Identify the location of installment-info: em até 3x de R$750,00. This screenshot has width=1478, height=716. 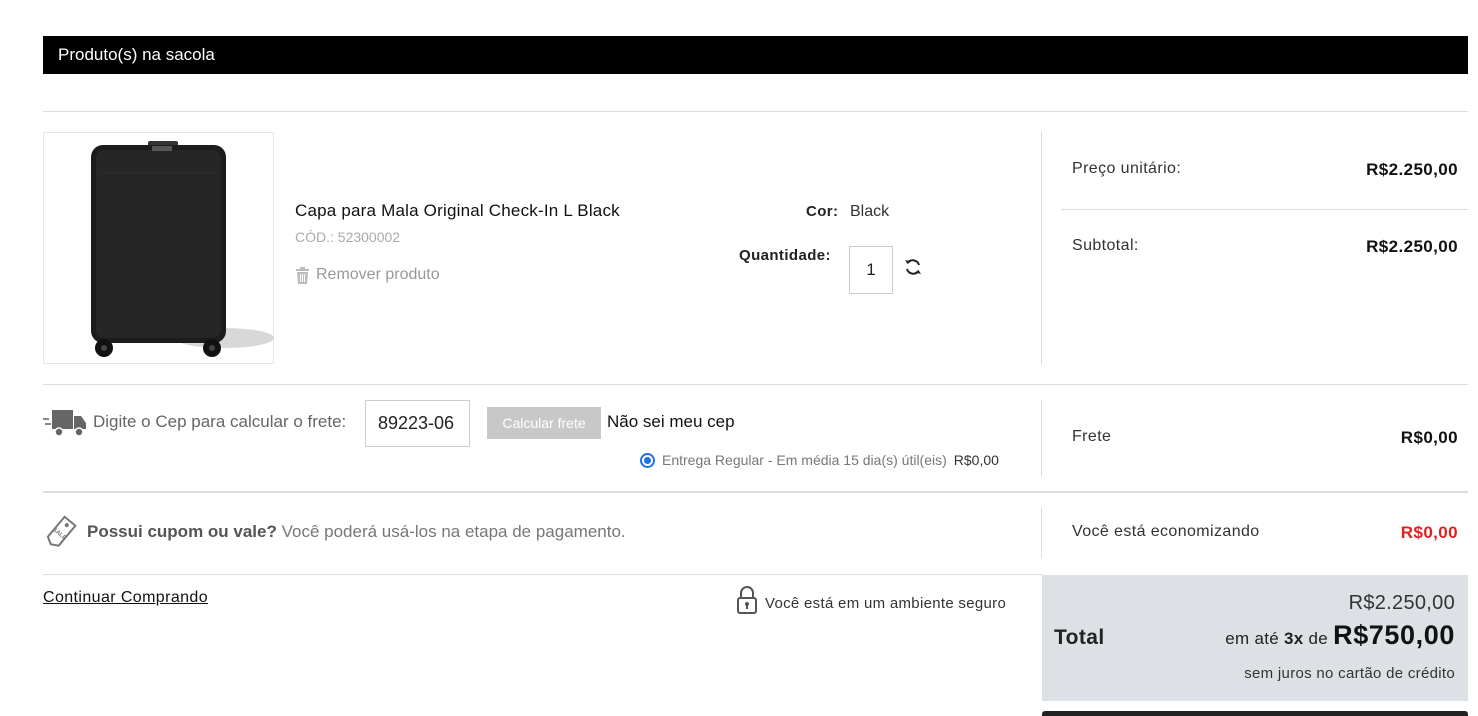
(1340, 635).